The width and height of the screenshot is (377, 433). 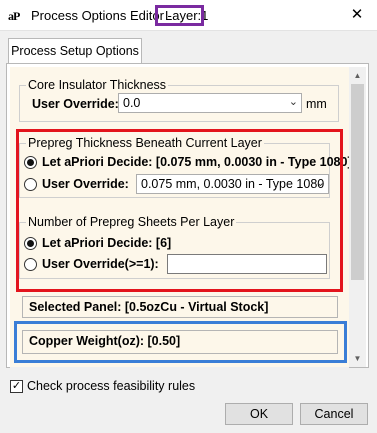 I want to click on core-insulator-override-value: 0.0, so click(x=132, y=103).